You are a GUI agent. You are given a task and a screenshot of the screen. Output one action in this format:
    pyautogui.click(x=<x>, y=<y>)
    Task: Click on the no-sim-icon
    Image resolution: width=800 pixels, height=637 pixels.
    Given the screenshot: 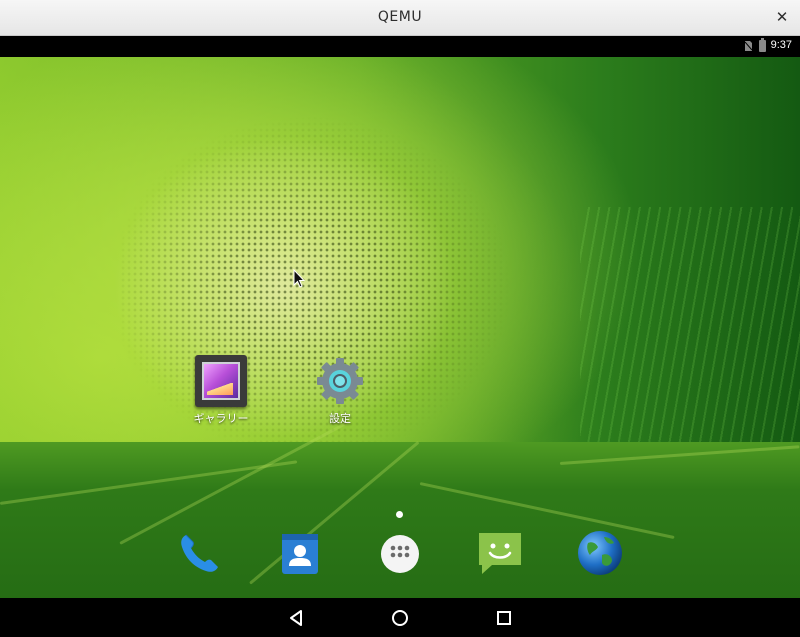 What is the action you would take?
    pyautogui.click(x=748, y=46)
    